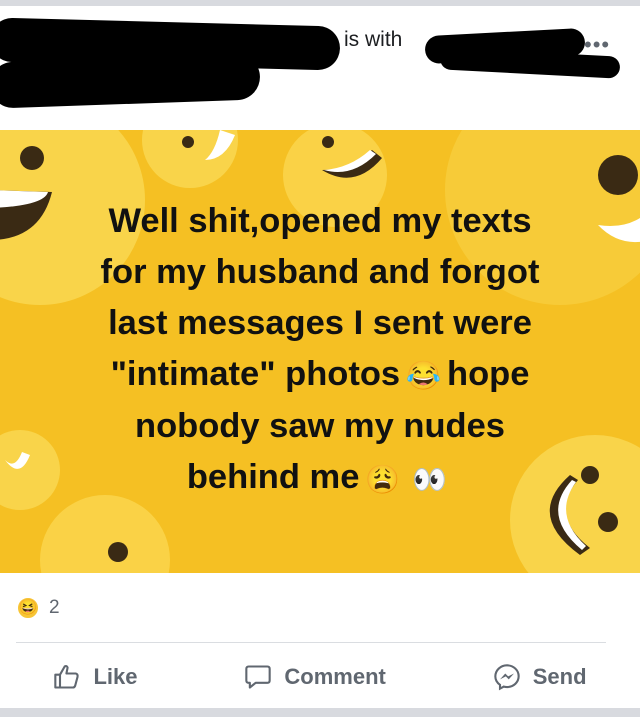  I want to click on post-text-line: behind me 😩 👀, so click(320, 478).